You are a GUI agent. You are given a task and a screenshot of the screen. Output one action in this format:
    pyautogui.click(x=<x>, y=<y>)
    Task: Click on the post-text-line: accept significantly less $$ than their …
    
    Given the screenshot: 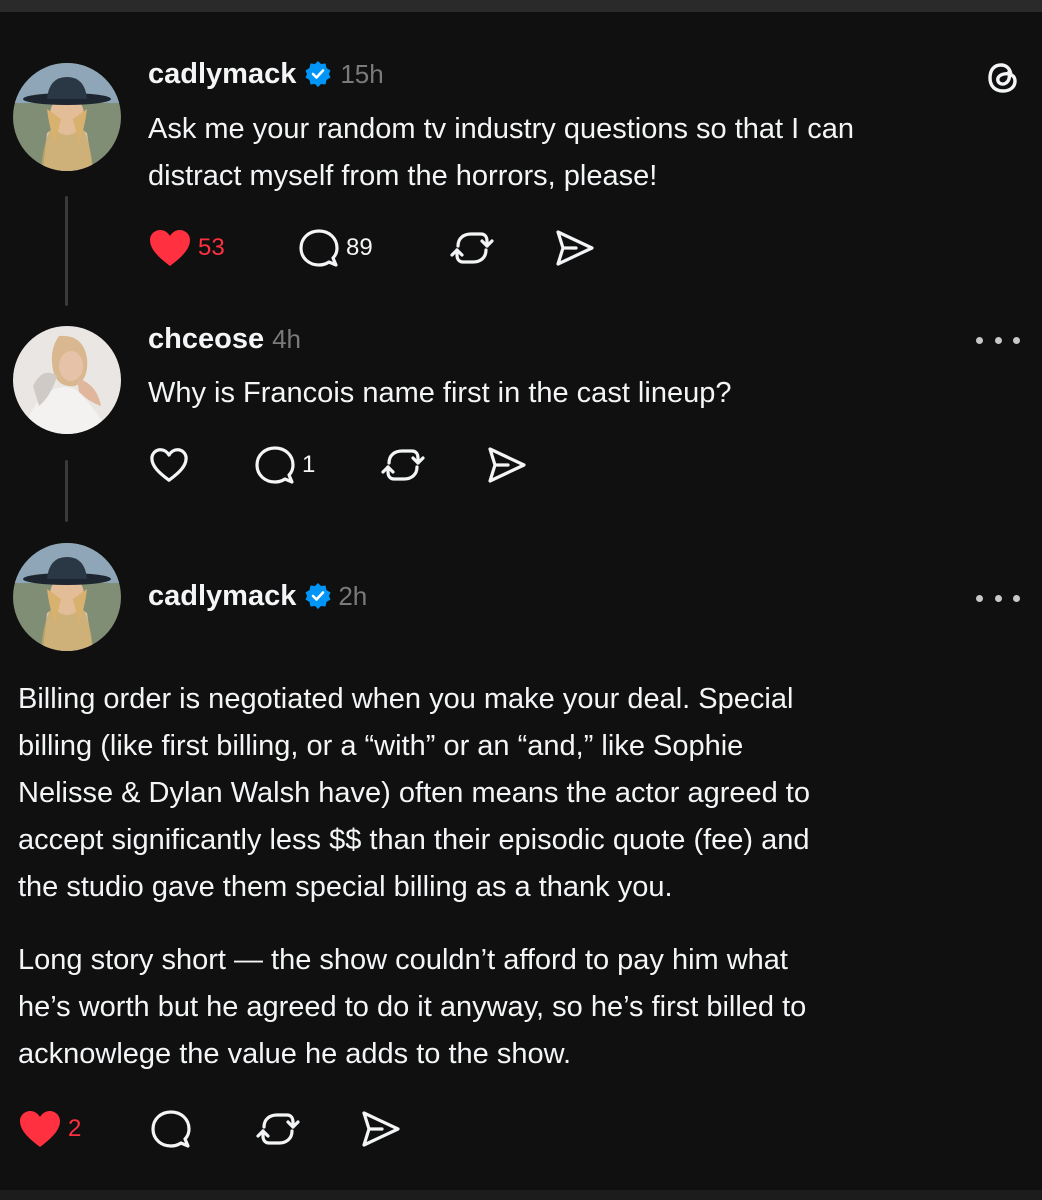 What is the action you would take?
    pyautogui.click(x=414, y=840)
    